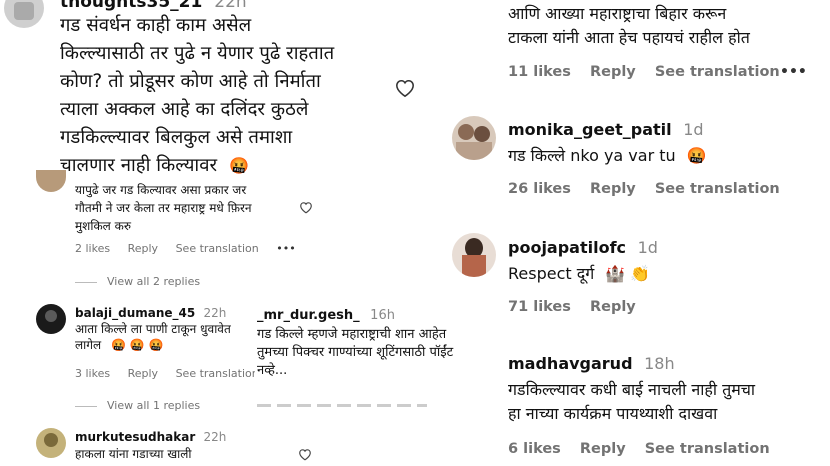 The height and width of the screenshot is (466, 830). Describe the element at coordinates (629, 37) in the screenshot. I see `comment-line: टाकला यांनी आता हेच पहायचं राहील होत` at that location.